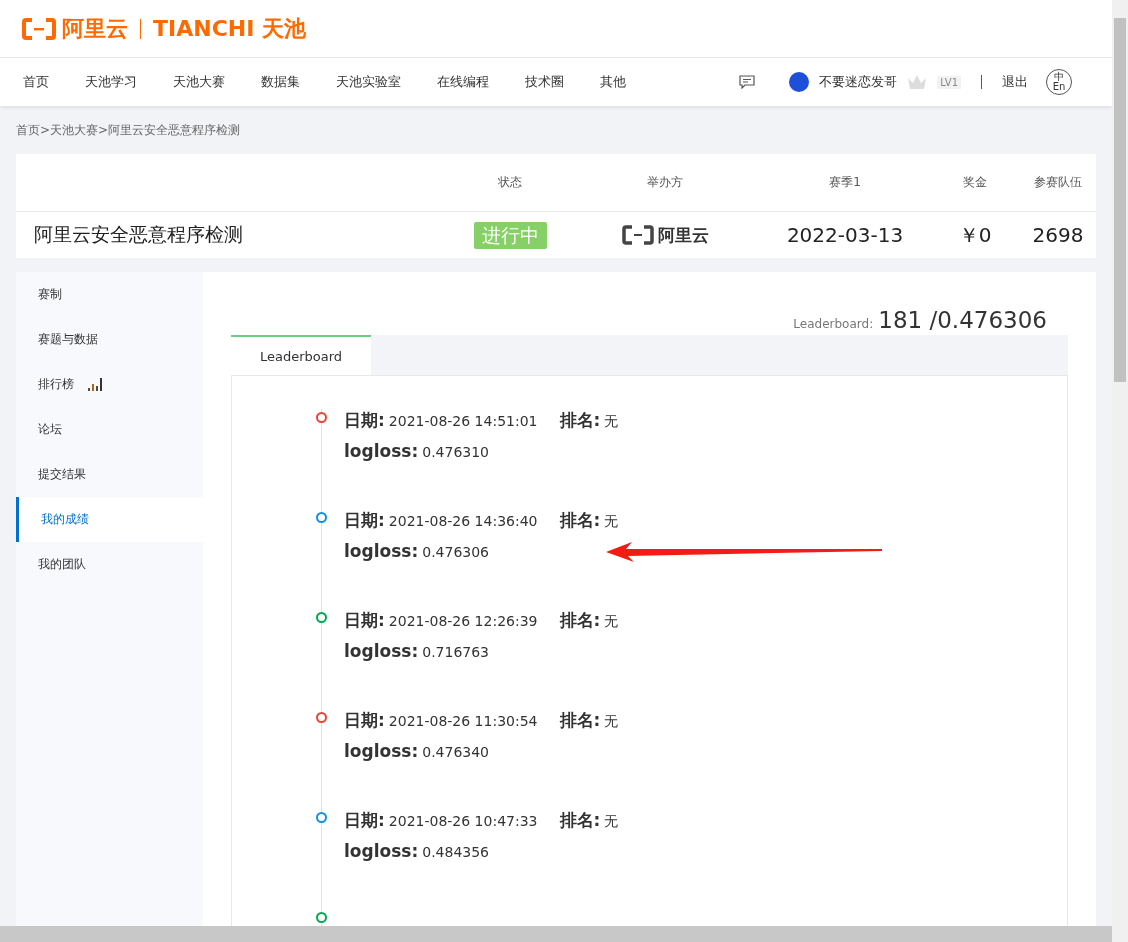  Describe the element at coordinates (845, 182) in the screenshot. I see `column-header: 赛季1` at that location.